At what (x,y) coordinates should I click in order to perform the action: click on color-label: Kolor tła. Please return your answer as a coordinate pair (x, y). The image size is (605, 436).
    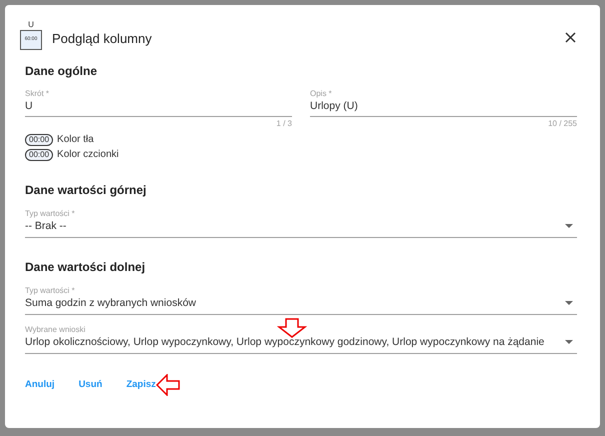
    Looking at the image, I should click on (75, 139).